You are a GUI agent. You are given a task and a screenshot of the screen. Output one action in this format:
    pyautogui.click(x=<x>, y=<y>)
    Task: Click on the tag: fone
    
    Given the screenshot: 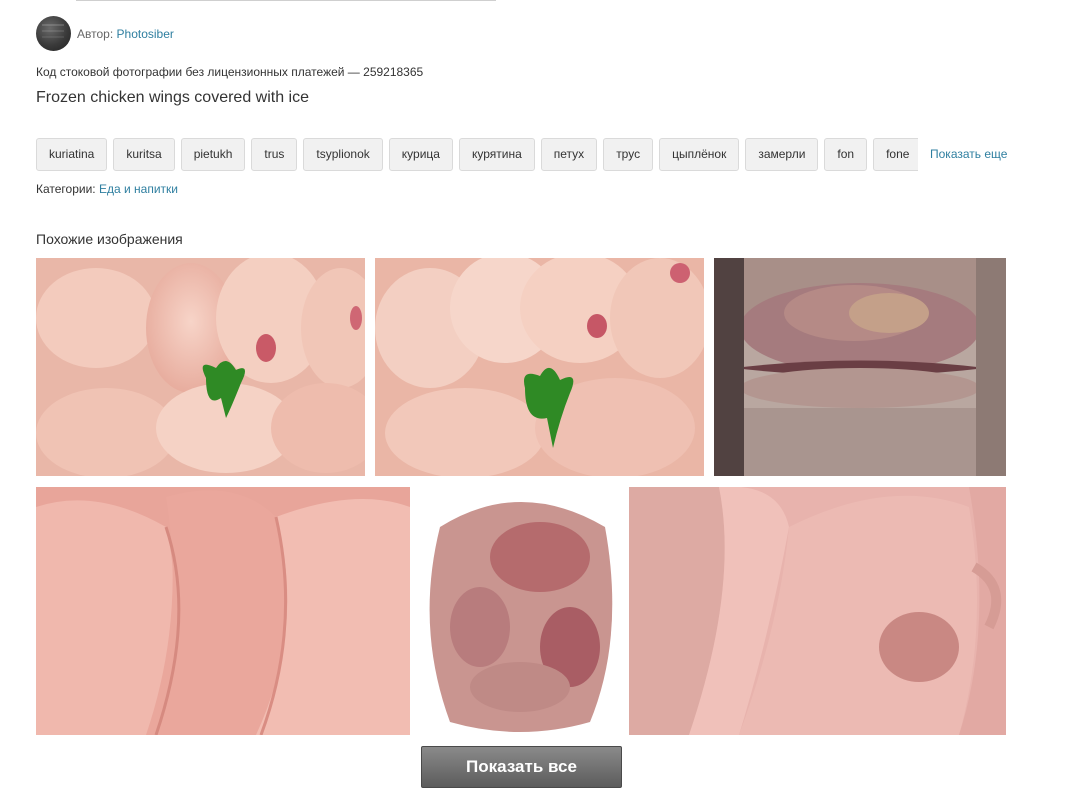 What is the action you would take?
    pyautogui.click(x=895, y=154)
    